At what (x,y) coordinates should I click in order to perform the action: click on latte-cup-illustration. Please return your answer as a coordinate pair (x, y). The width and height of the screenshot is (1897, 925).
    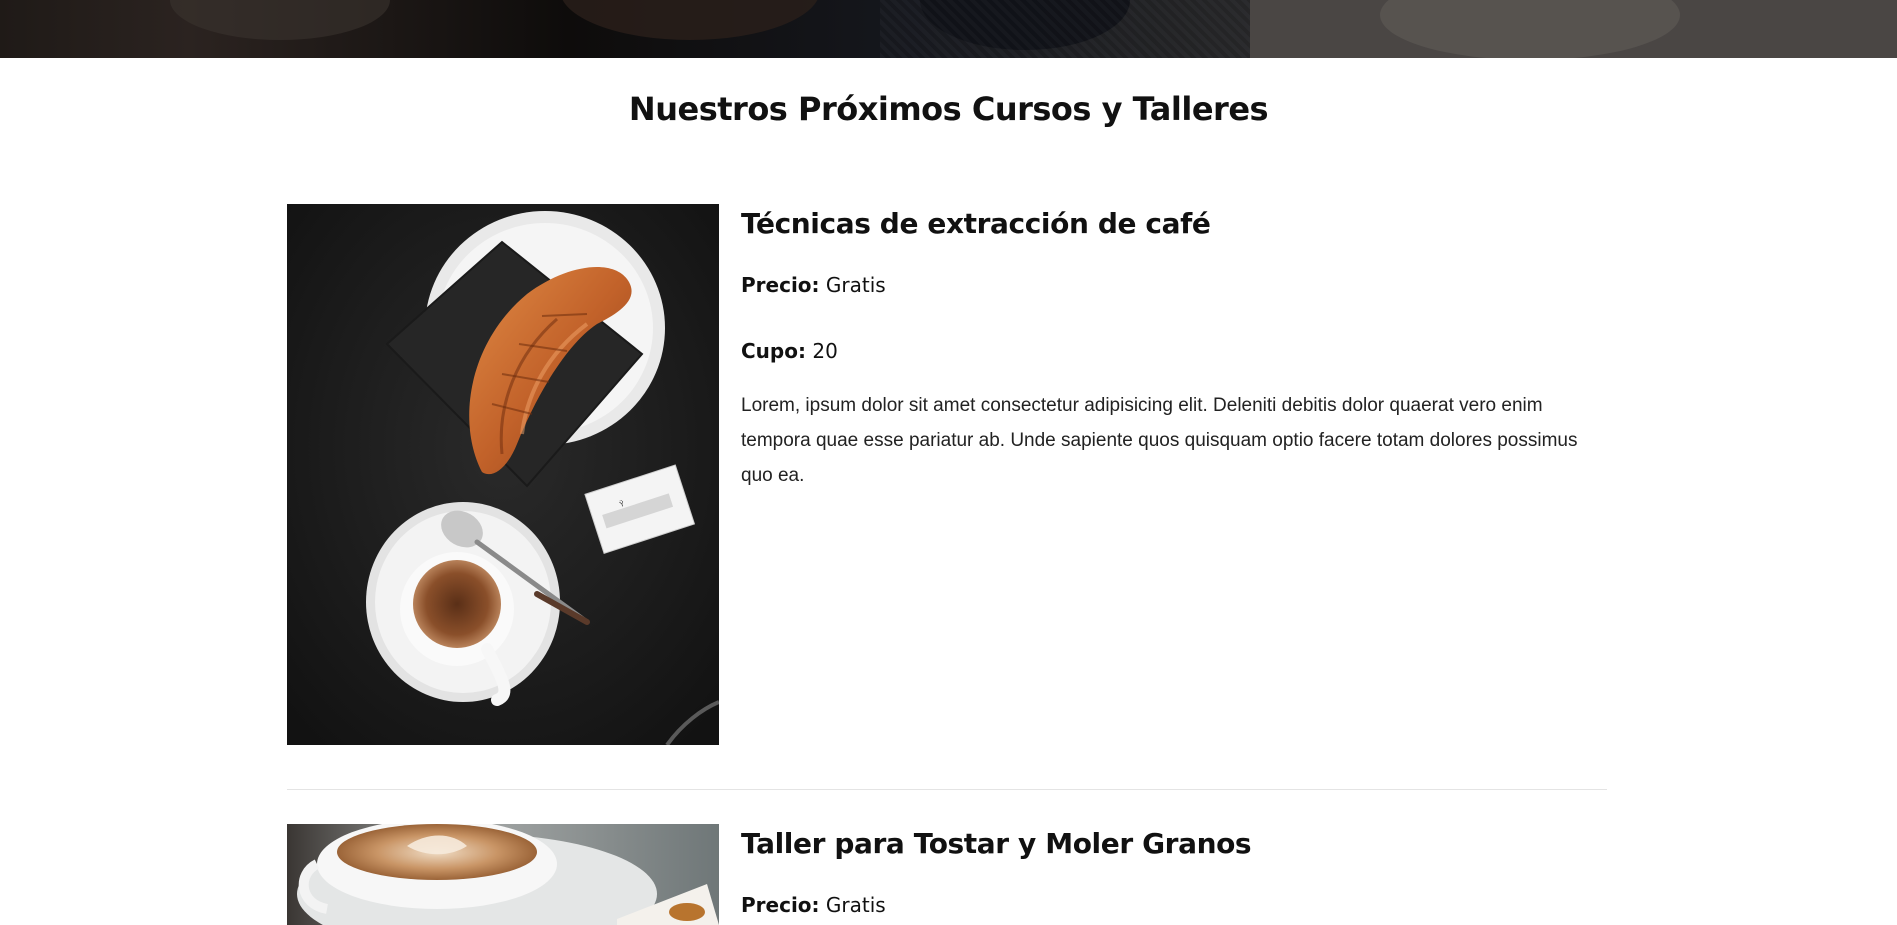
    Looking at the image, I should click on (503, 874).